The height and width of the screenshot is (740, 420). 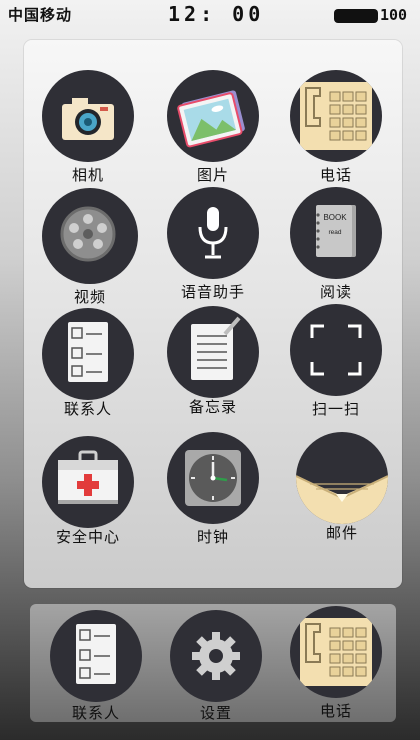 What do you see at coordinates (212, 292) in the screenshot?
I see `app-label: 语音助手` at bounding box center [212, 292].